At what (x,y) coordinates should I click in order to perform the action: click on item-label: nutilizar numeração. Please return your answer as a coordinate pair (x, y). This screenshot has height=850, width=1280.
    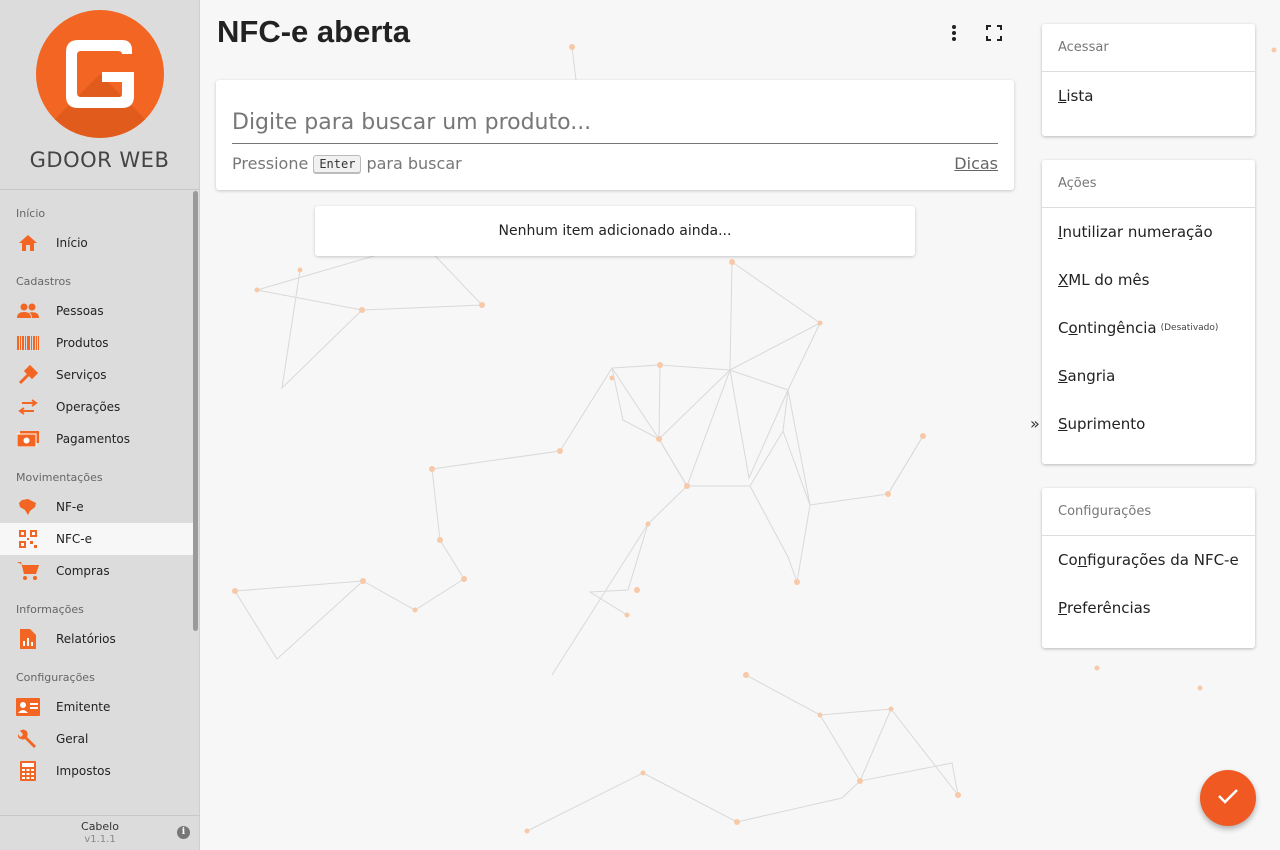
    Looking at the image, I should click on (1137, 232).